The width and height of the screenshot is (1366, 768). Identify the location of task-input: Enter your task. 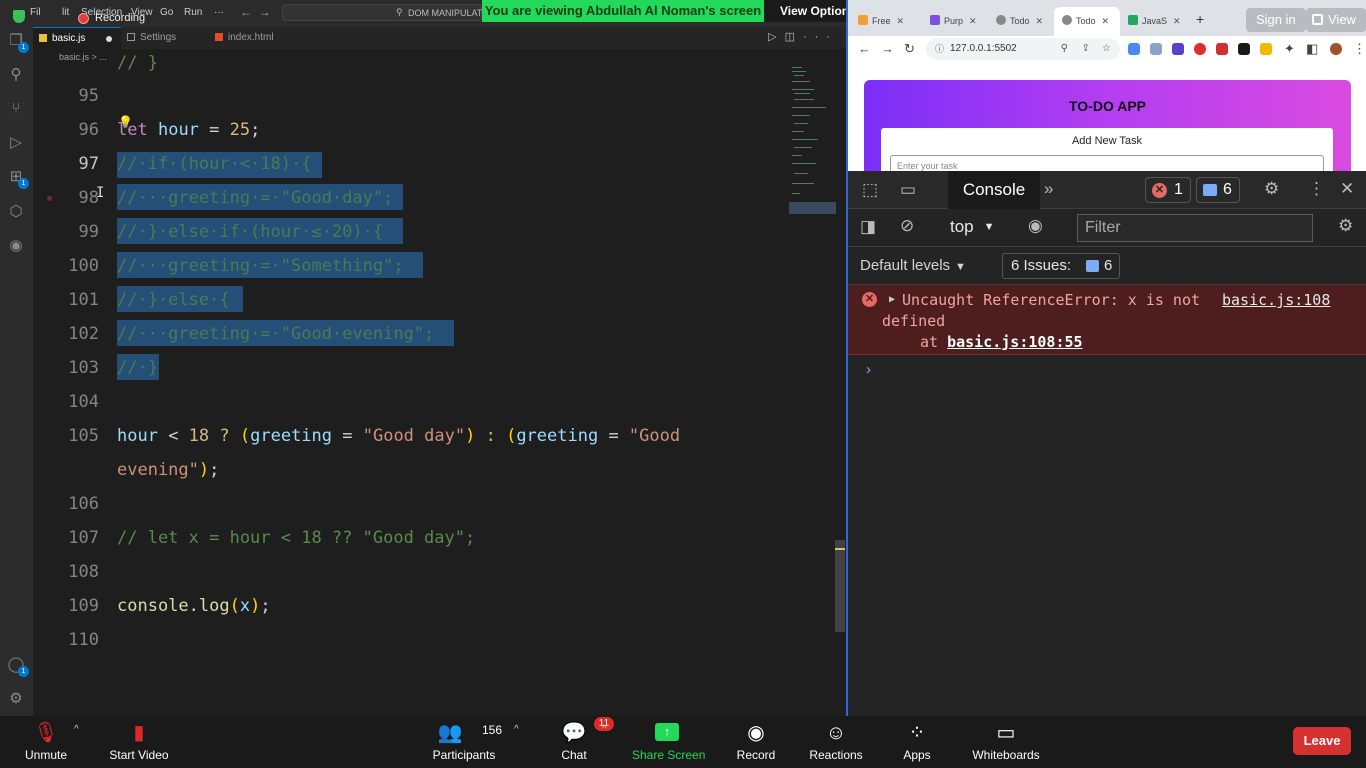
(1107, 163).